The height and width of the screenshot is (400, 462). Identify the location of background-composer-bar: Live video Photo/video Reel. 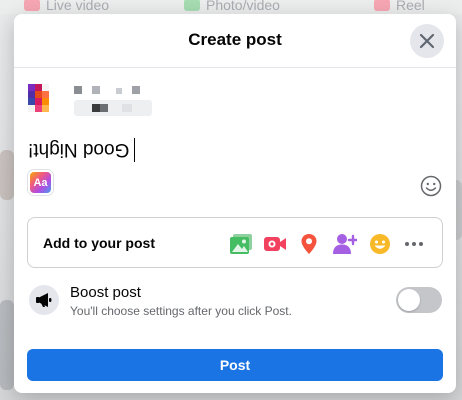
(231, 7).